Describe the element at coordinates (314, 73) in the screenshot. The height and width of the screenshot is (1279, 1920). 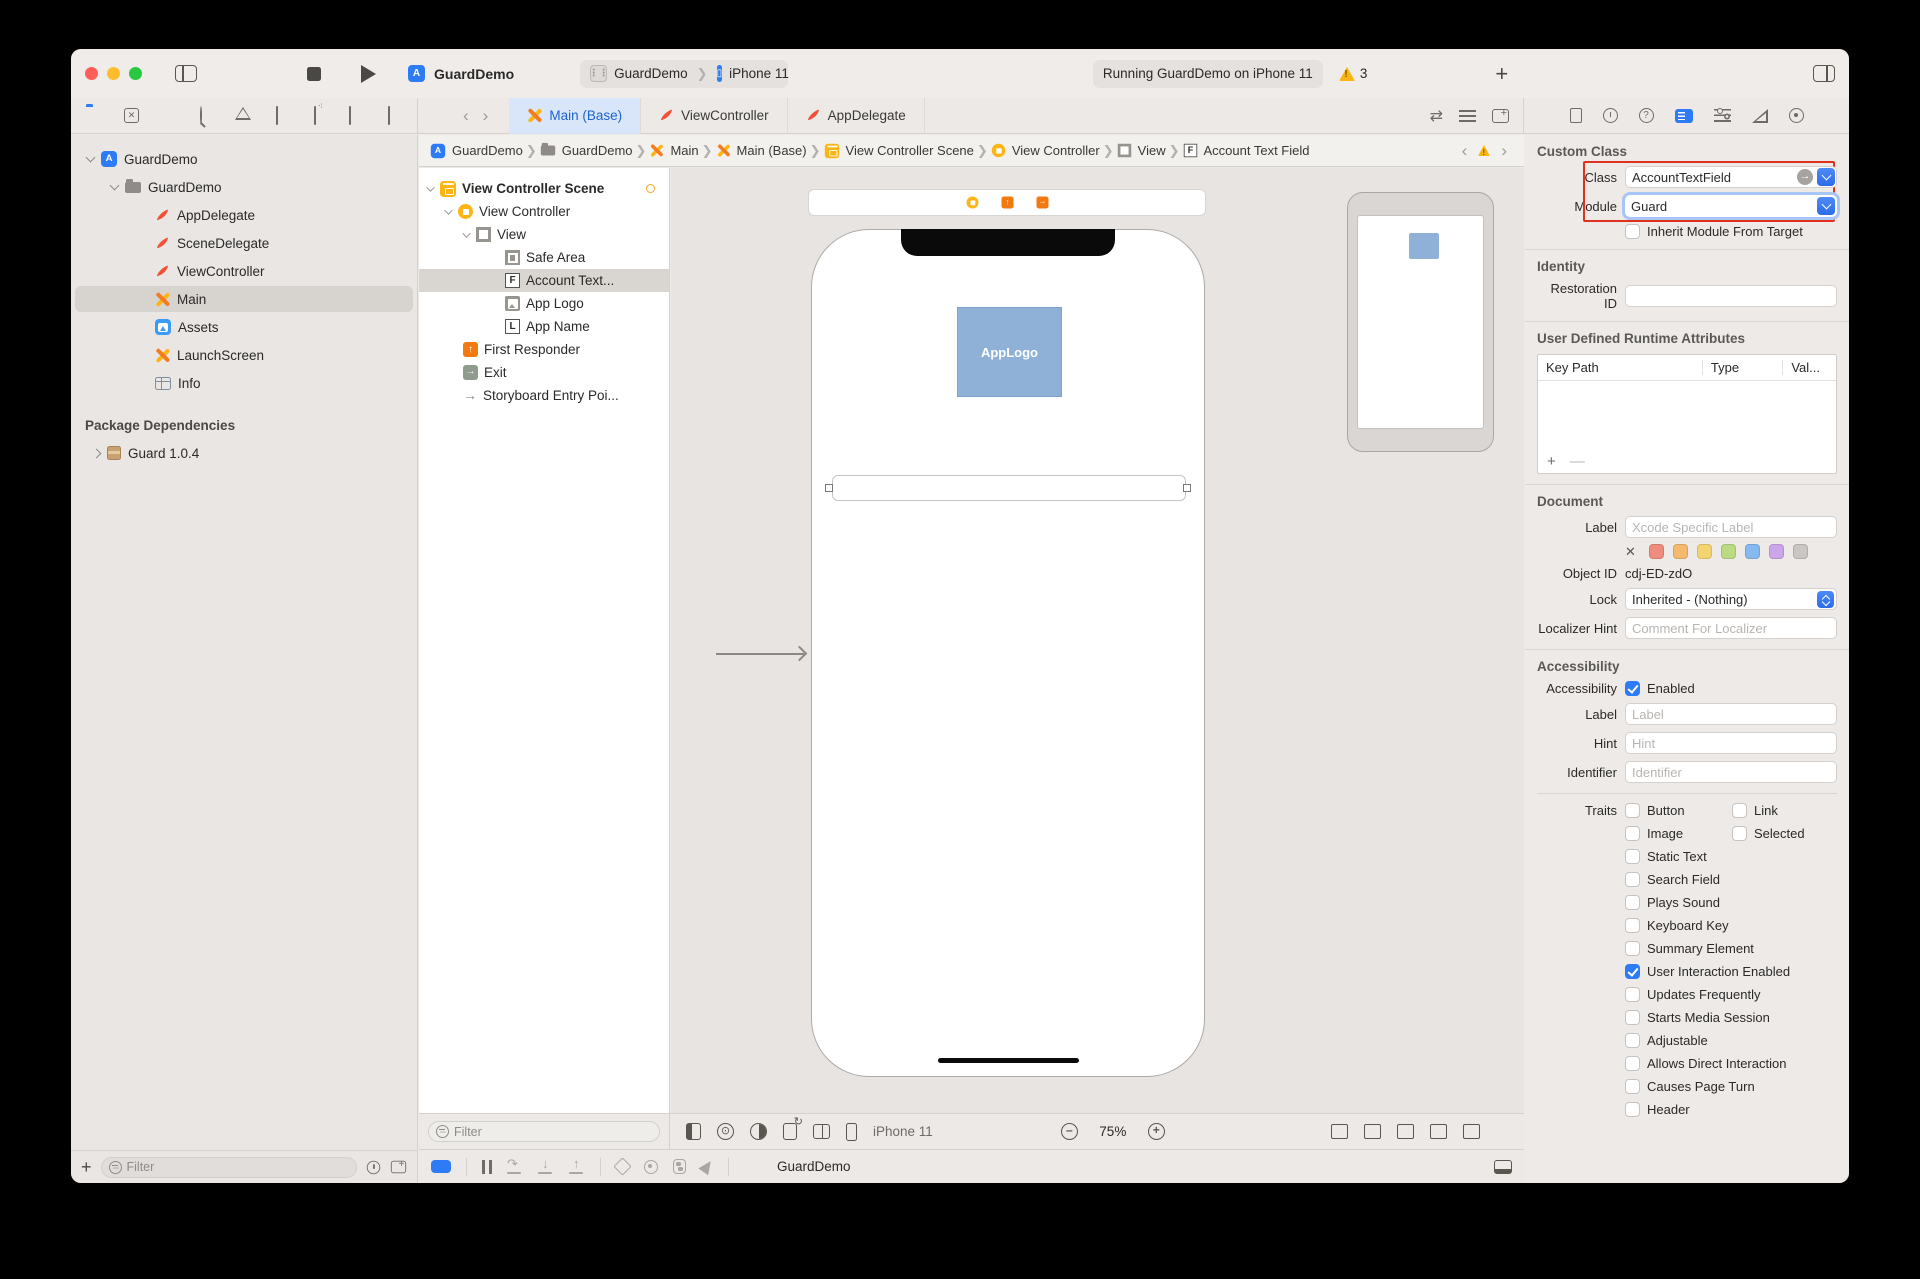
I see `stop-button` at that location.